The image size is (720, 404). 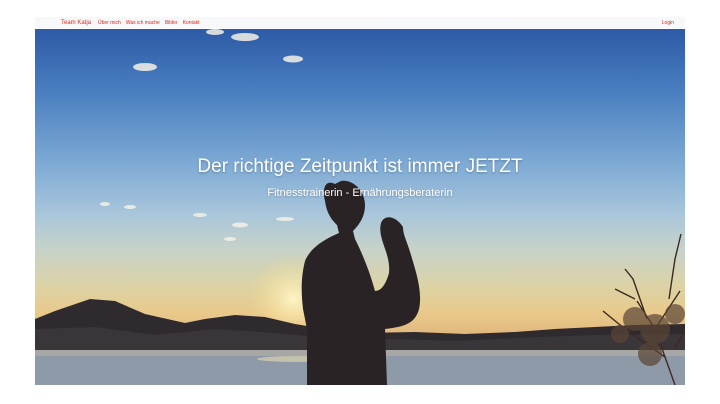 What do you see at coordinates (143, 23) in the screenshot?
I see `nav-link-services: Was ich mache` at bounding box center [143, 23].